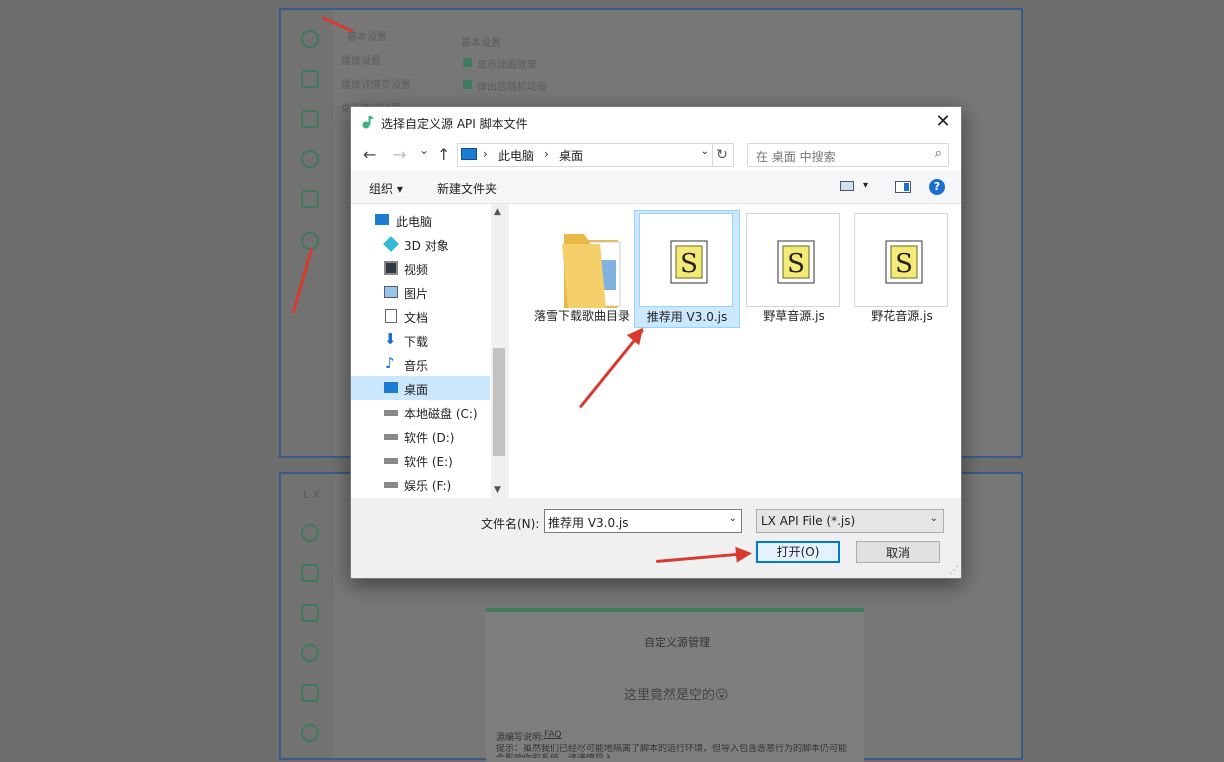 Image resolution: width=1224 pixels, height=762 pixels. What do you see at coordinates (943, 122) in the screenshot?
I see `close-button: ✕` at bounding box center [943, 122].